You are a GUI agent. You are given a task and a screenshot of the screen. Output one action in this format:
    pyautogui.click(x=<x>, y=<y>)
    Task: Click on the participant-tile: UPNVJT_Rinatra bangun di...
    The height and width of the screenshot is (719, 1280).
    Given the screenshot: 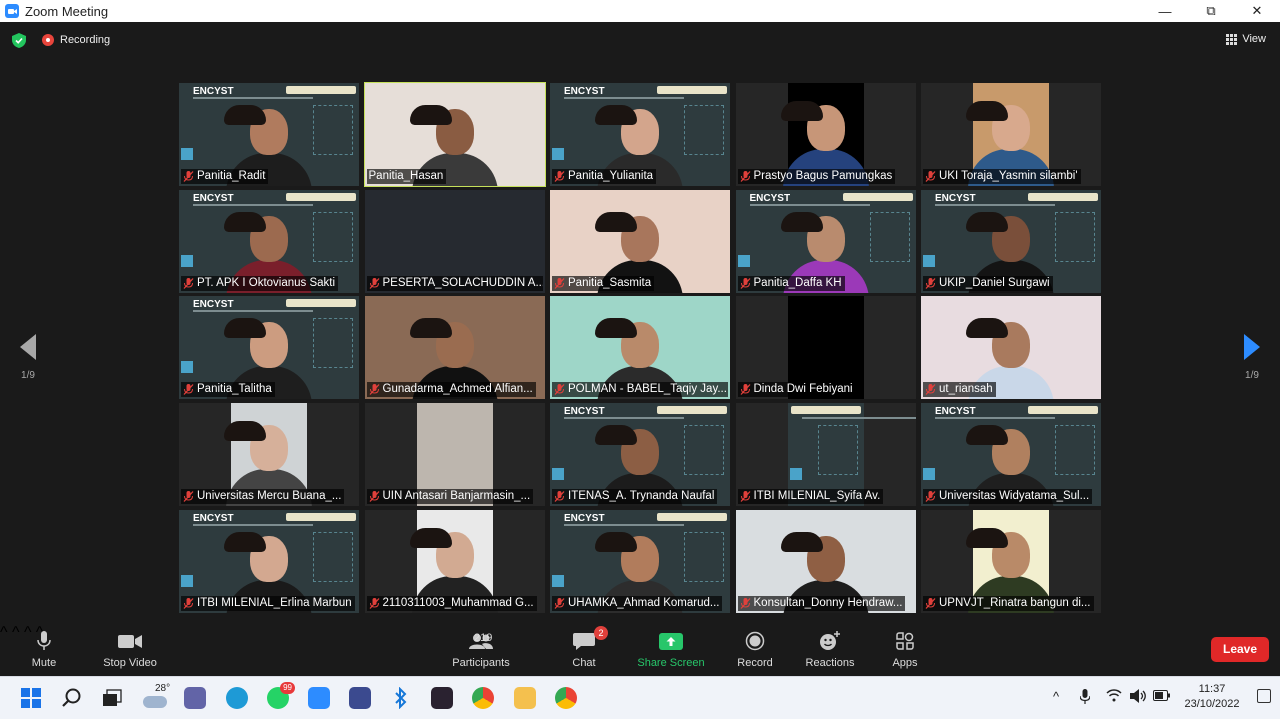 What is the action you would take?
    pyautogui.click(x=1011, y=561)
    